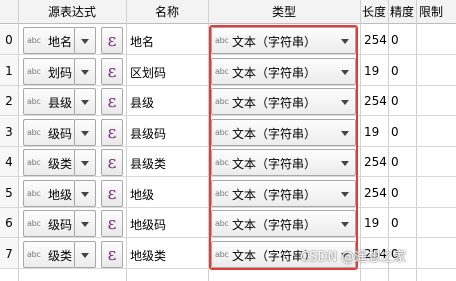 Image resolution: width=456 pixels, height=281 pixels. What do you see at coordinates (49, 101) in the screenshot?
I see `source-expression-combo: abc 县级` at bounding box center [49, 101].